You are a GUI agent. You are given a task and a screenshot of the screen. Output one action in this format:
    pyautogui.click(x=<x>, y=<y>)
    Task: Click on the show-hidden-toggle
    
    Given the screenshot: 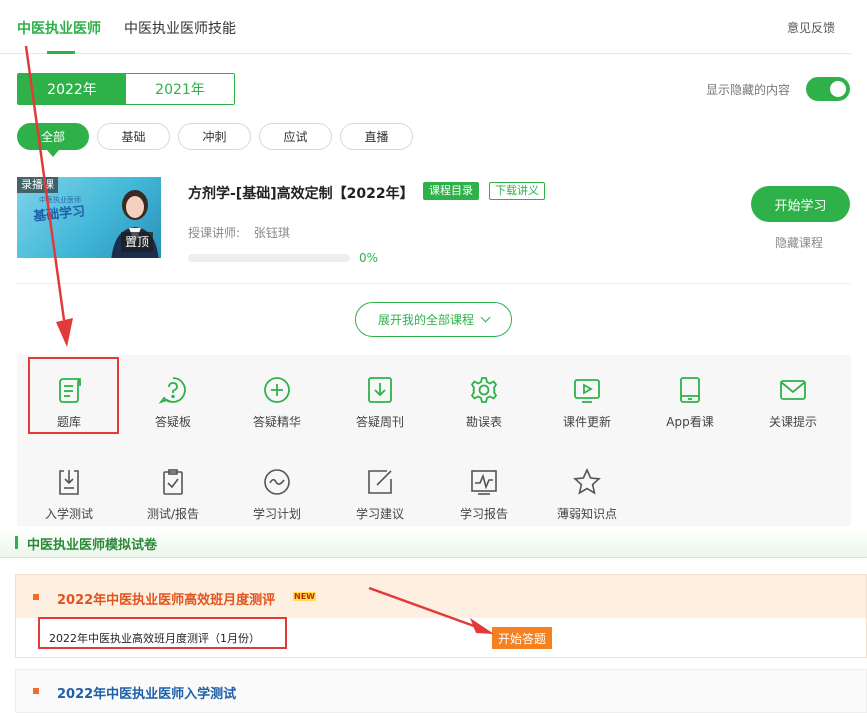 What is the action you would take?
    pyautogui.click(x=828, y=89)
    